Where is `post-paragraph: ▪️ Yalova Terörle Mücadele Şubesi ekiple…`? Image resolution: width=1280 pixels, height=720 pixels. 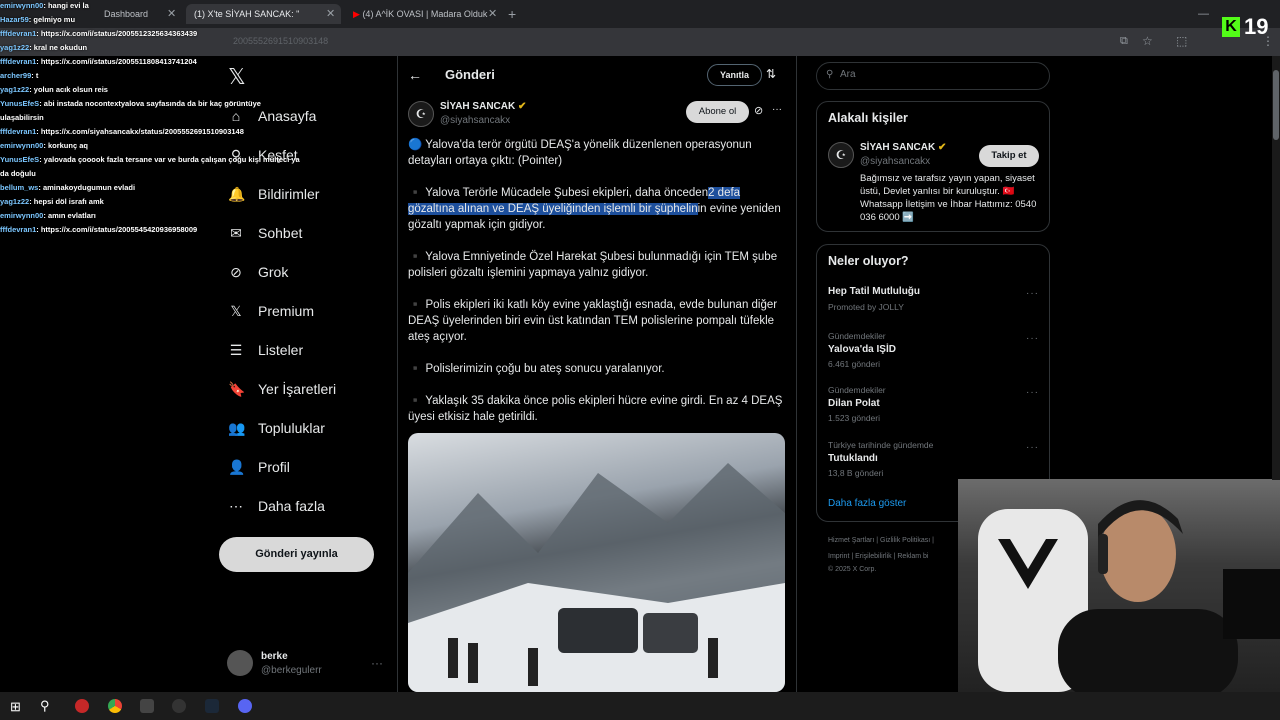
post-paragraph: ▪️ Yalova Terörle Mücadele Şubesi ekiple… is located at coordinates (594, 209).